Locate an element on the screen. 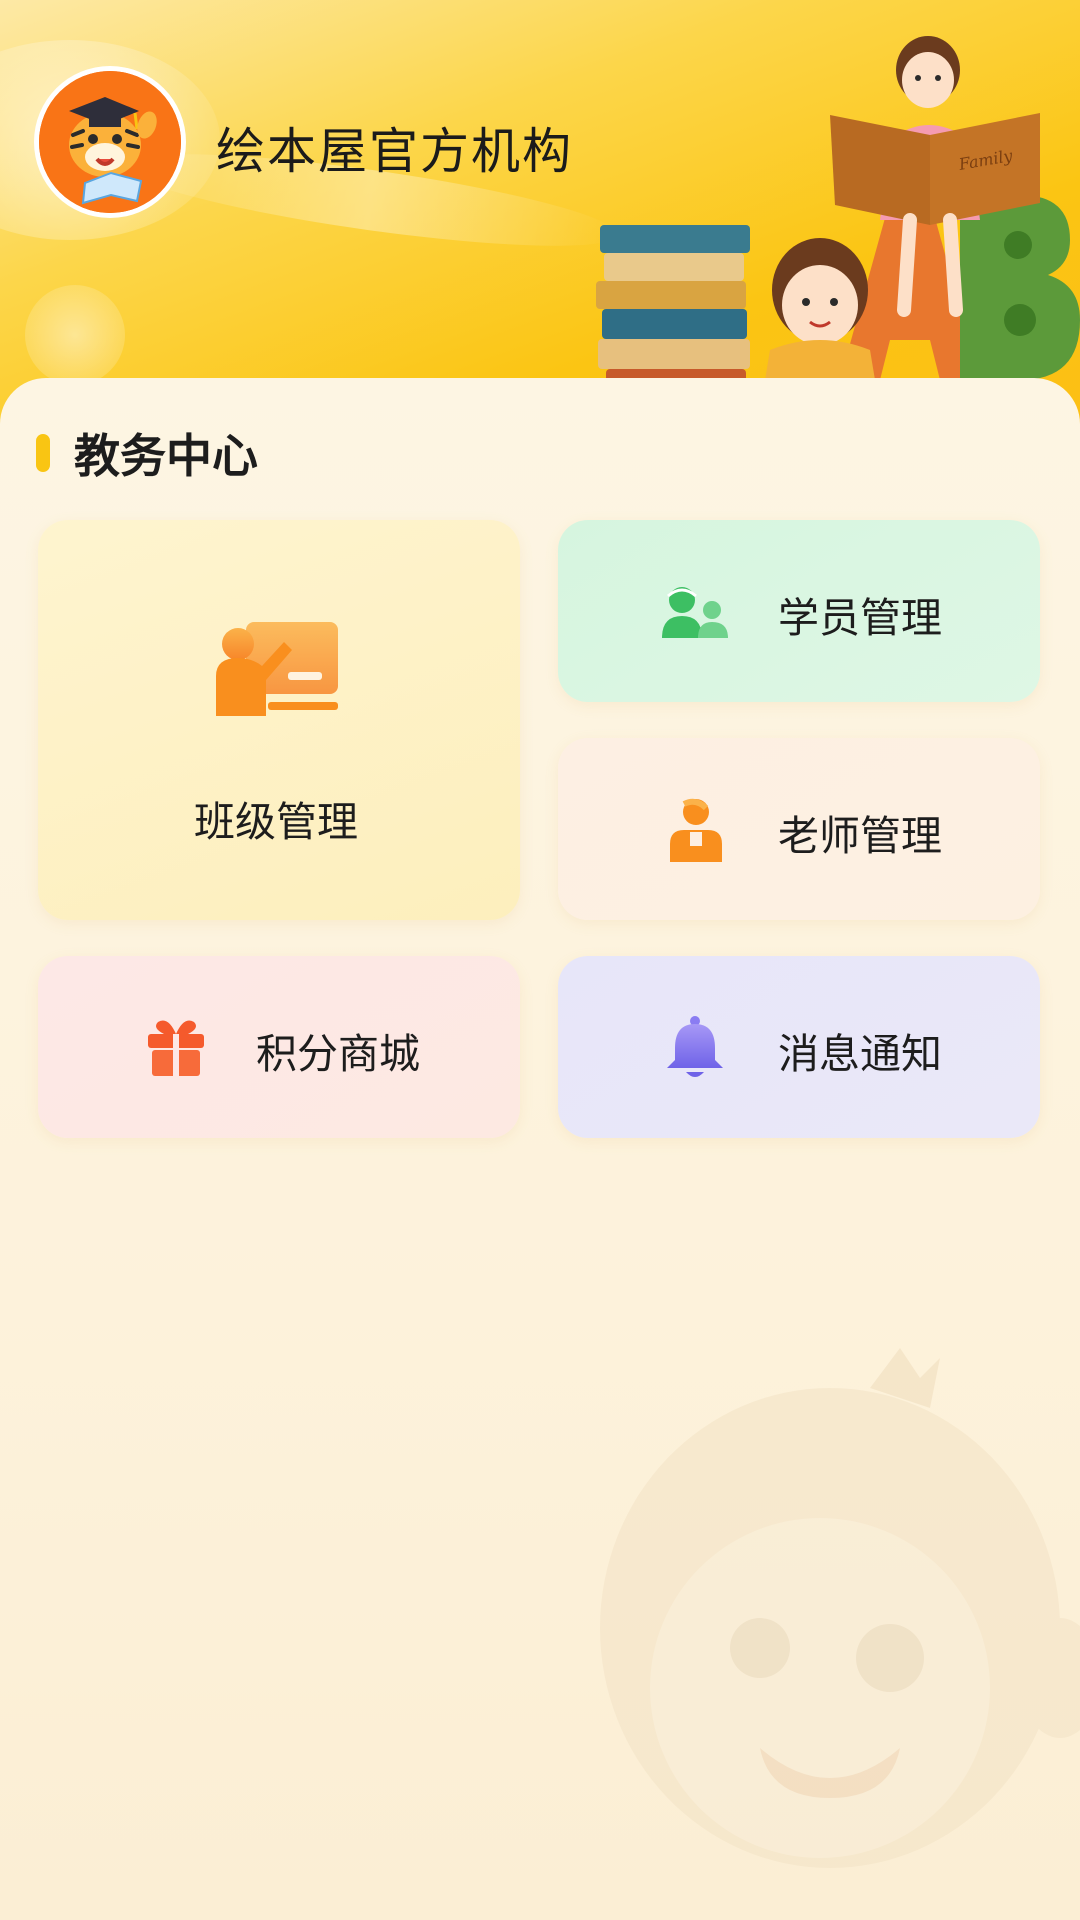 The width and height of the screenshot is (1080, 1920). section-accent-bar is located at coordinates (43, 453).